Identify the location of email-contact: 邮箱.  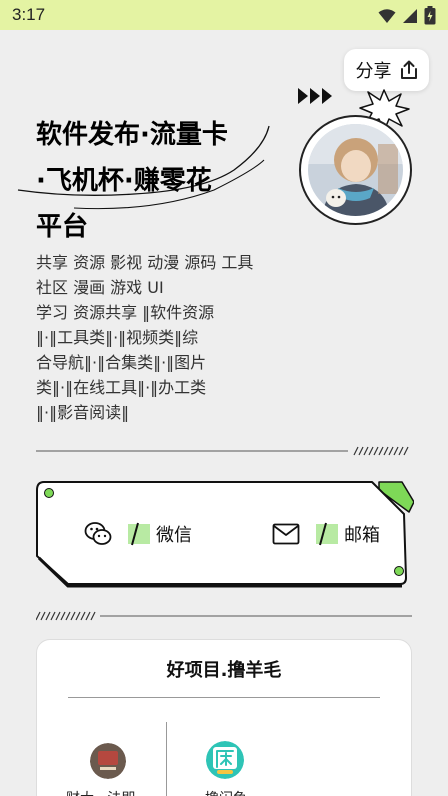
(326, 534).